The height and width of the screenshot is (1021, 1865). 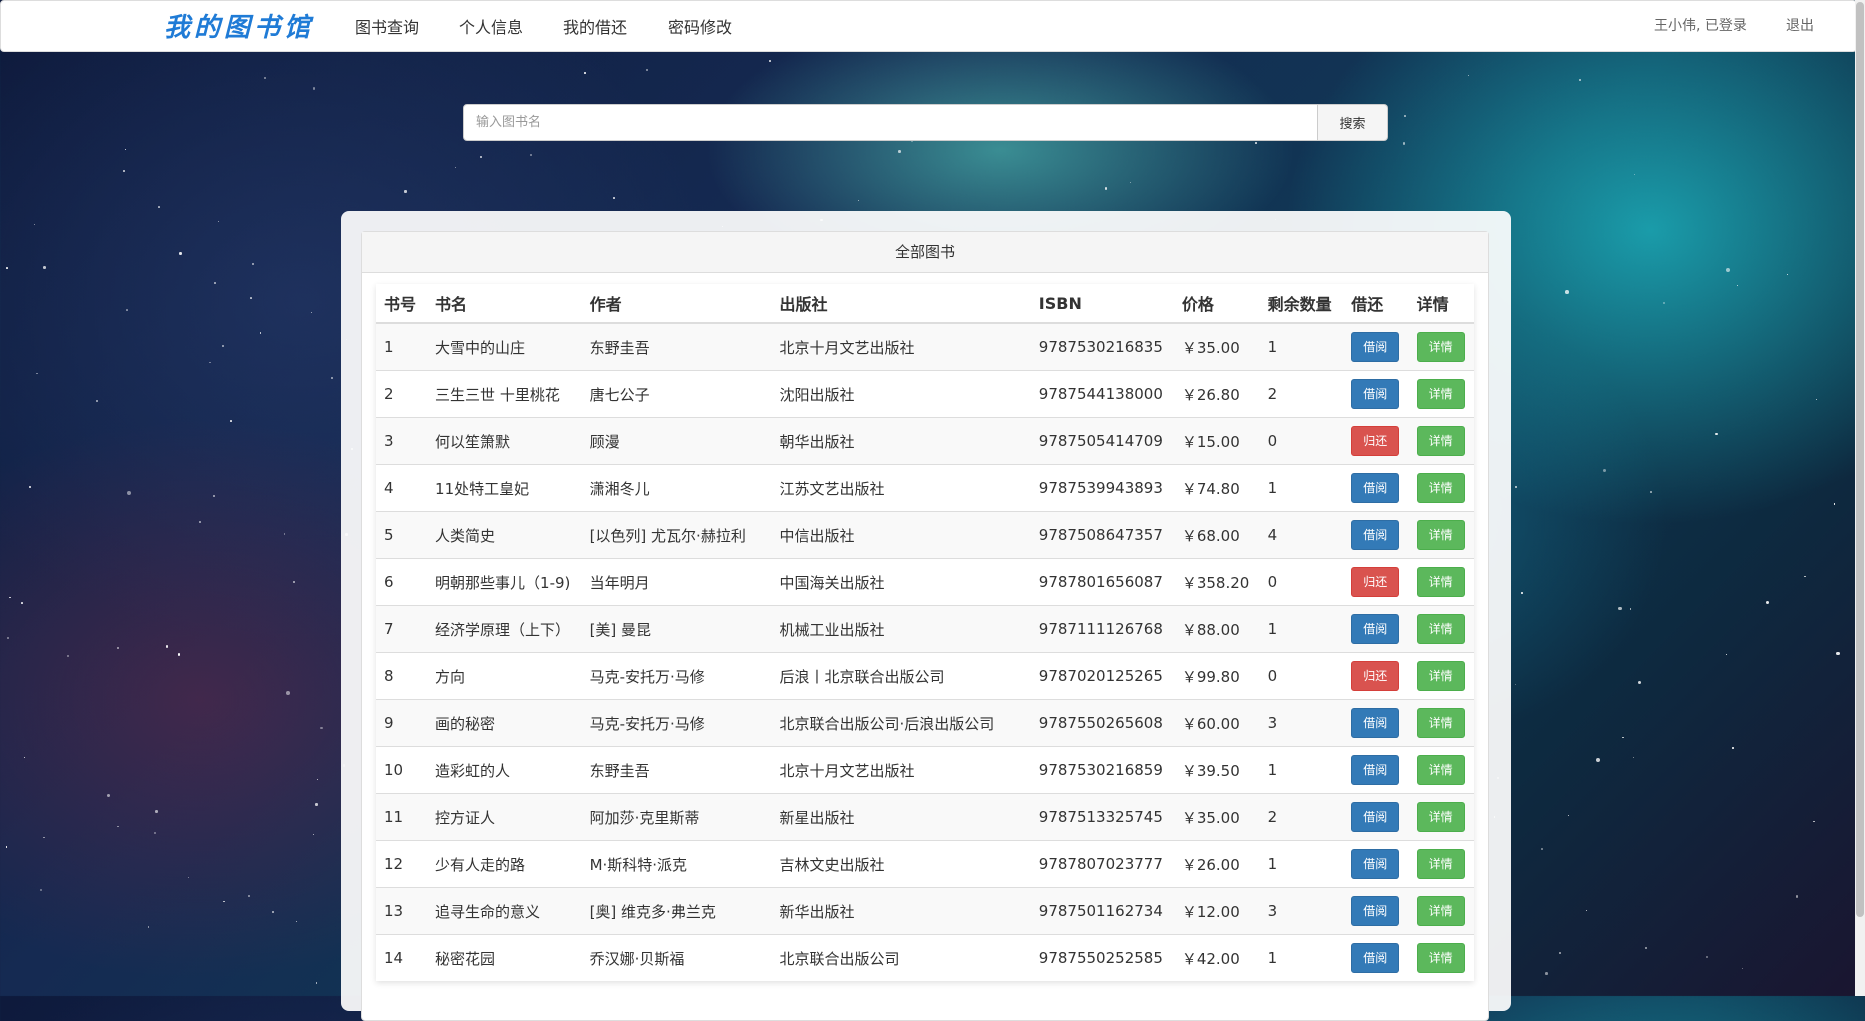 I want to click on cell-publisher: 沈阳出版社, so click(x=901, y=394).